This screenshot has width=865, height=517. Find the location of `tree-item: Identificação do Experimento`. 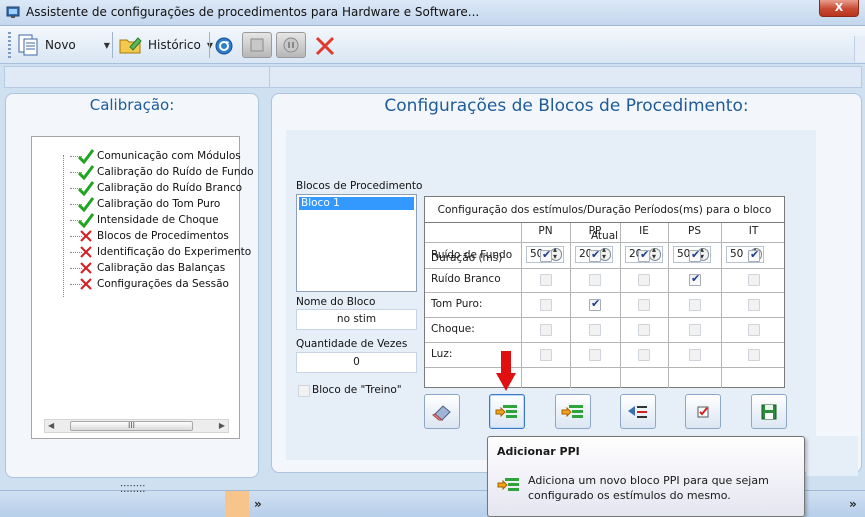

tree-item: Identificação do Experimento is located at coordinates (157, 252).